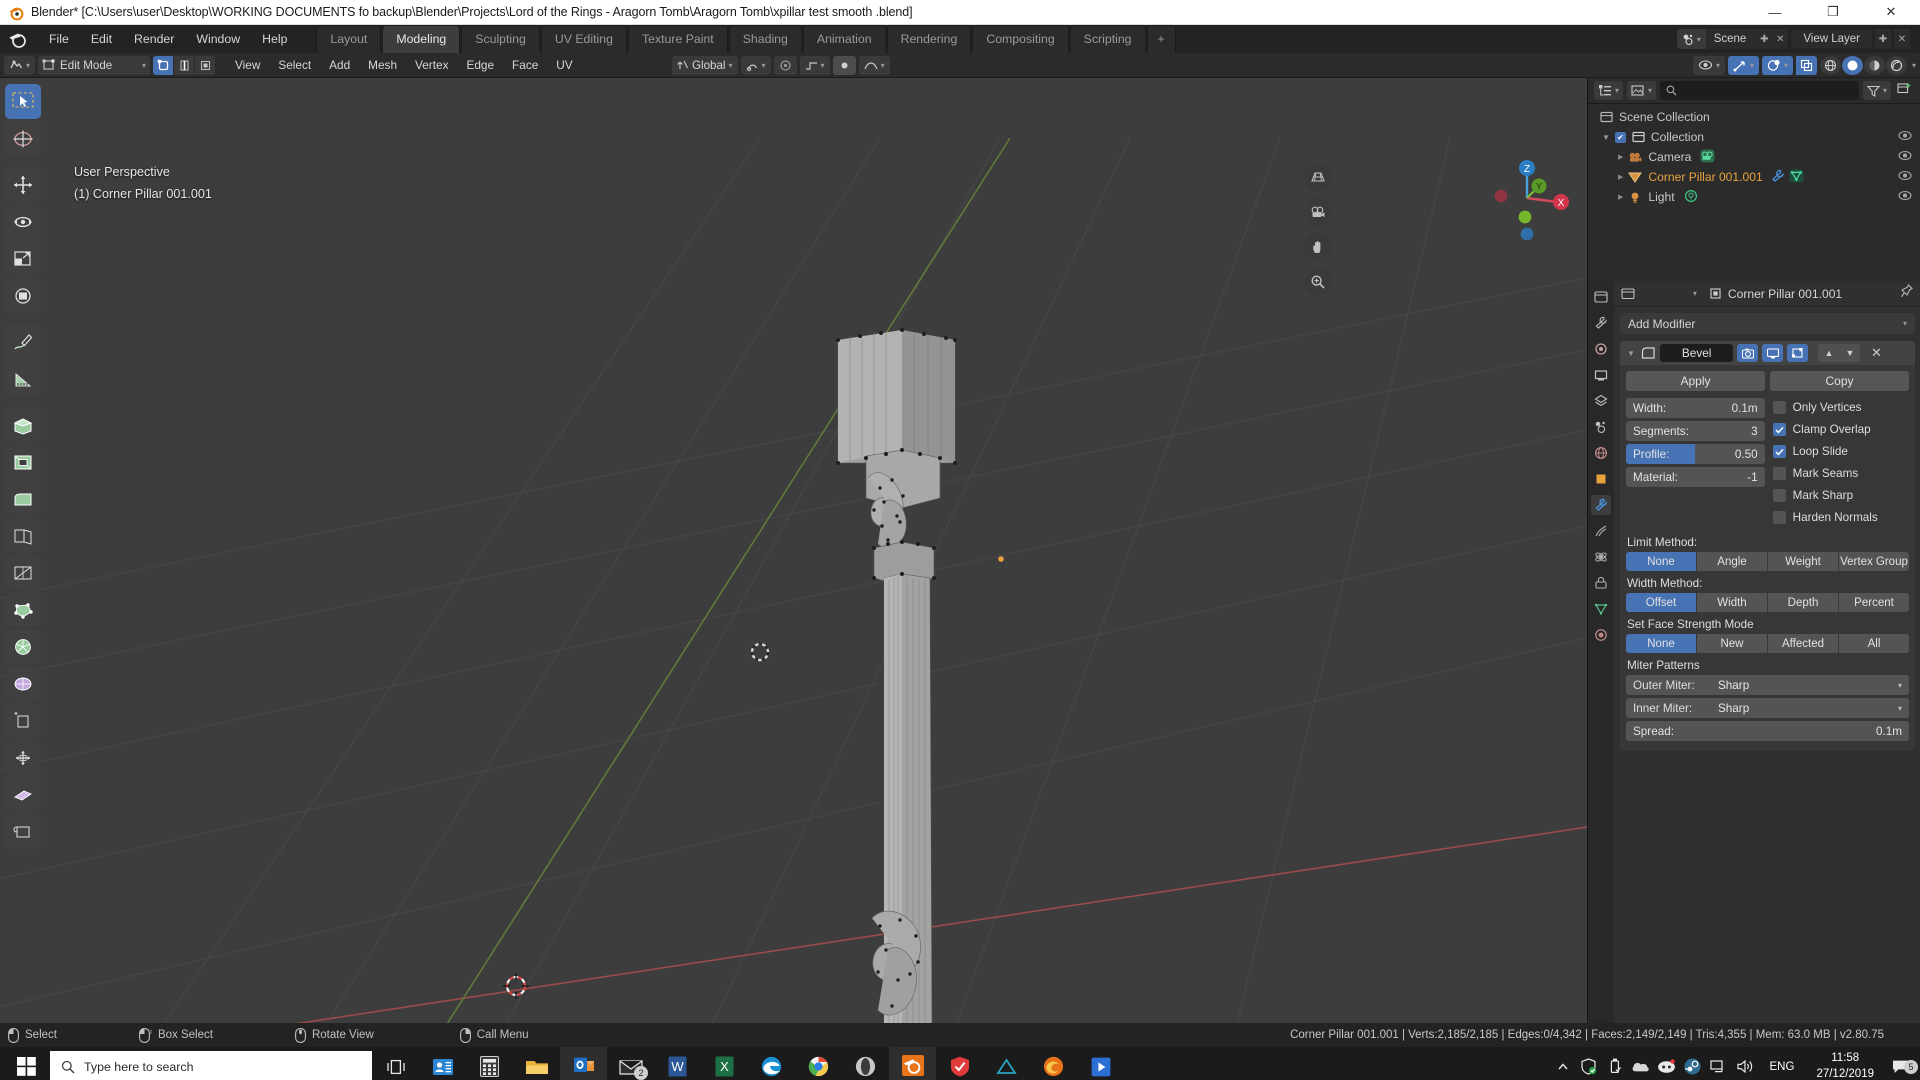 This screenshot has width=1920, height=1080. Describe the element at coordinates (1695, 408) in the screenshot. I see `width-field: Width: 0.1m` at that location.